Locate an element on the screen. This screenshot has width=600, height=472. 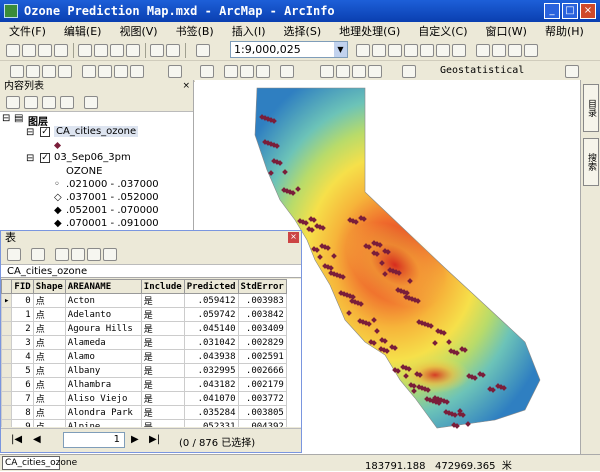
time-slider-icon is located at coordinates (359, 71).